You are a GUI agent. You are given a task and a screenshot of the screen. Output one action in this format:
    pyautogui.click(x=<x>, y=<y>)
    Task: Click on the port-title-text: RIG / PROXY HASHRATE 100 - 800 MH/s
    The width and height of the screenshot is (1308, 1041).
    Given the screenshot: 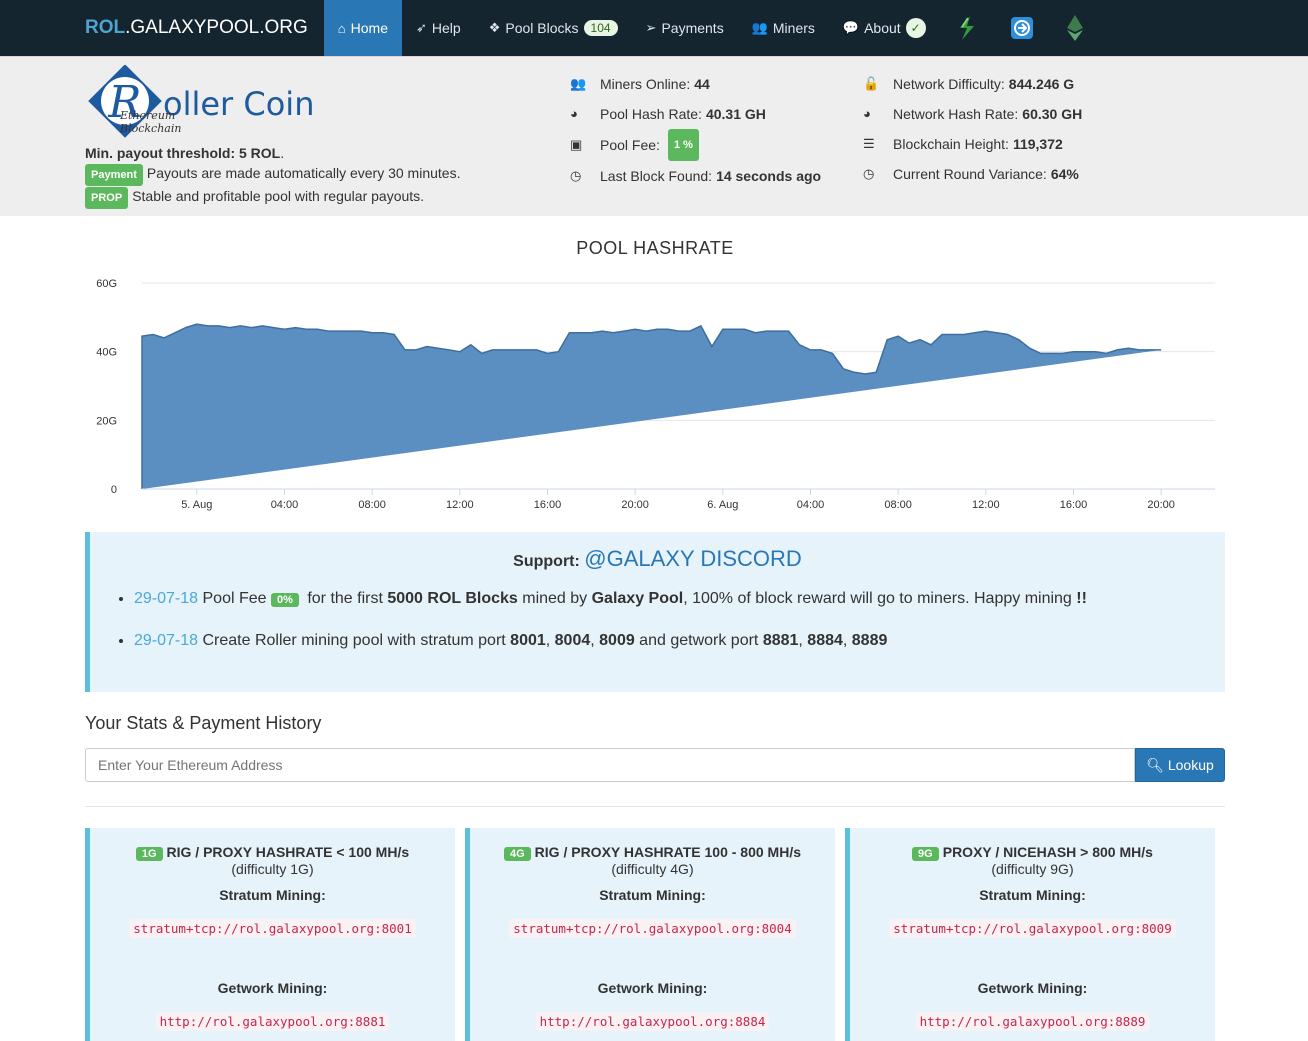 What is the action you would take?
    pyautogui.click(x=668, y=852)
    